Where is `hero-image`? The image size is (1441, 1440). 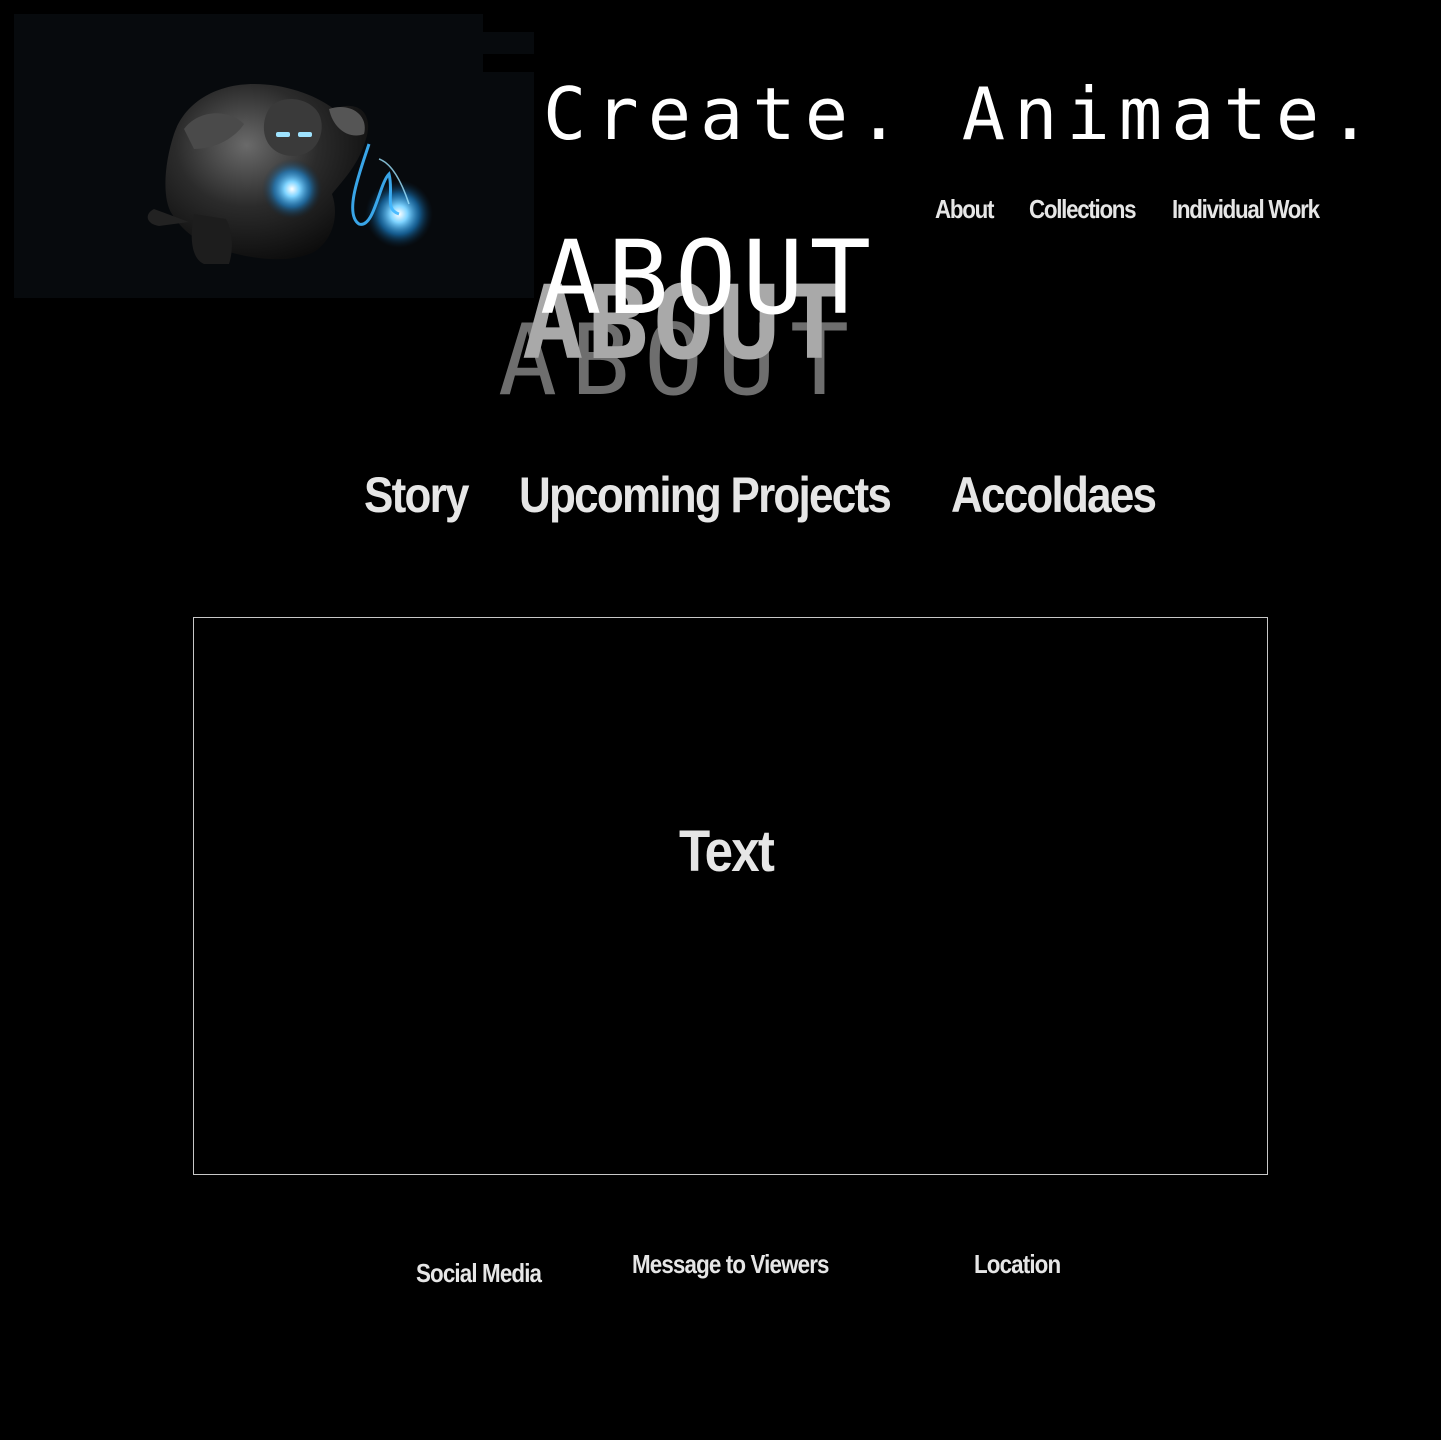
hero-image is located at coordinates (274, 156).